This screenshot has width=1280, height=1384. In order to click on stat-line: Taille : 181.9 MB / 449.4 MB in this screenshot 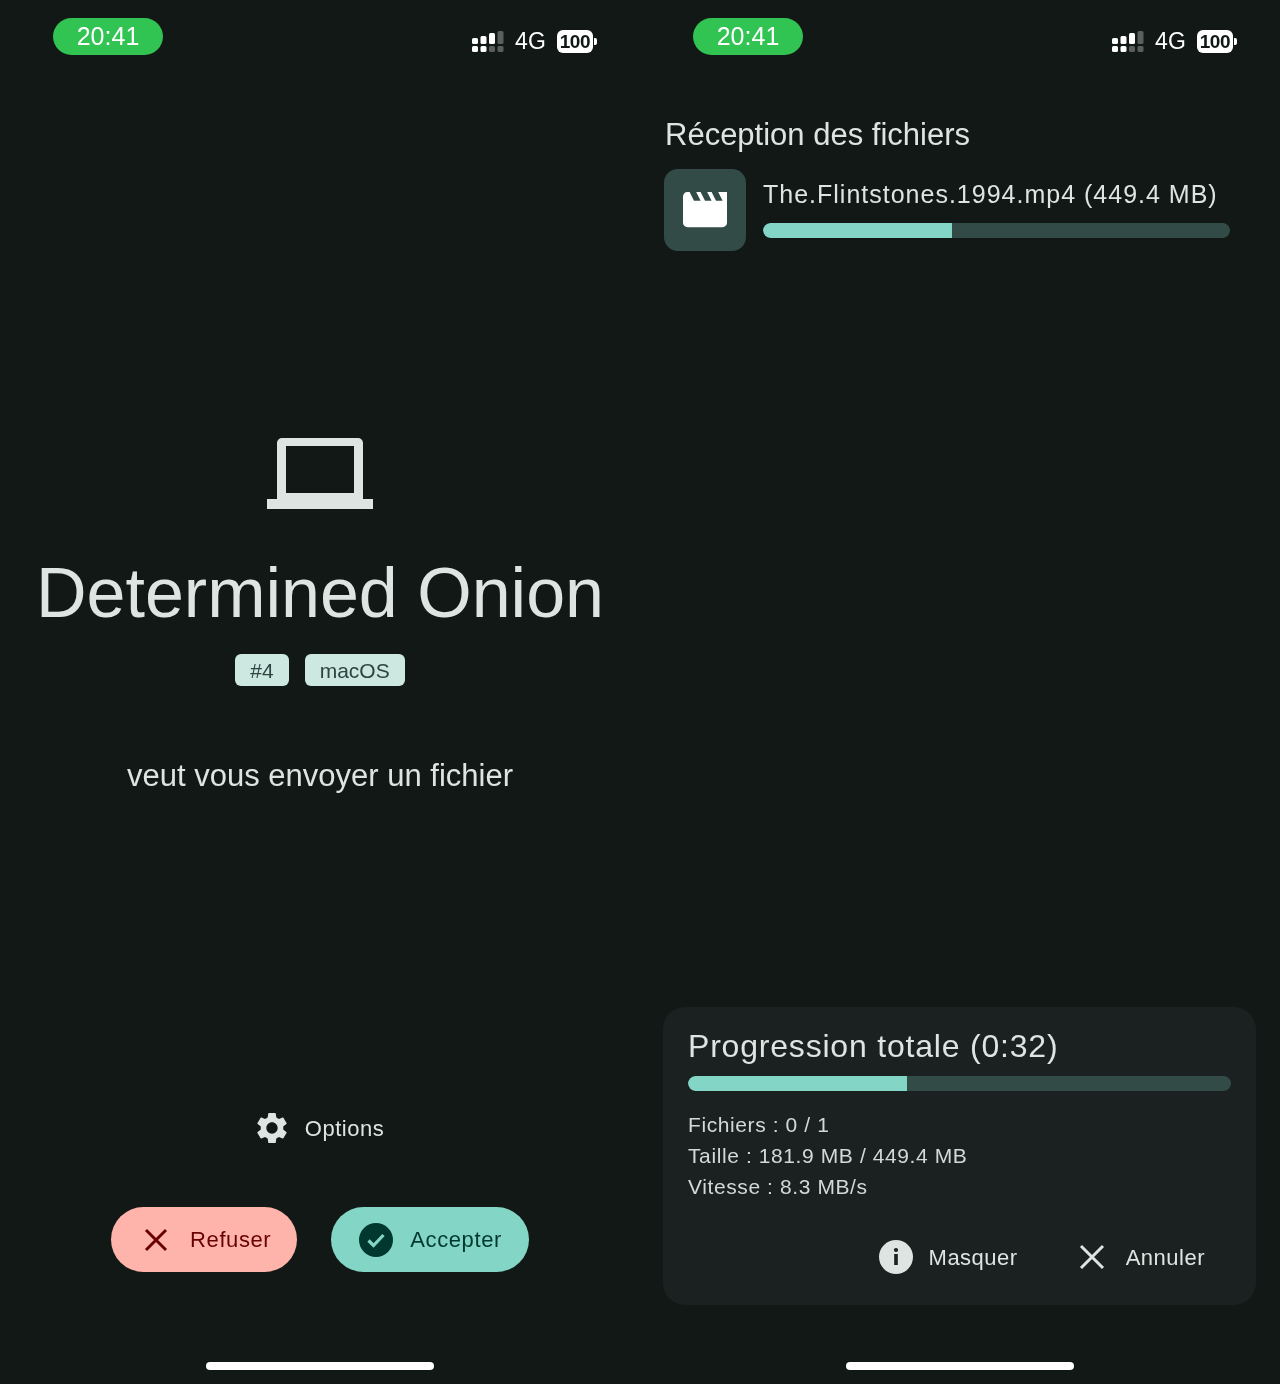, I will do `click(828, 1156)`.